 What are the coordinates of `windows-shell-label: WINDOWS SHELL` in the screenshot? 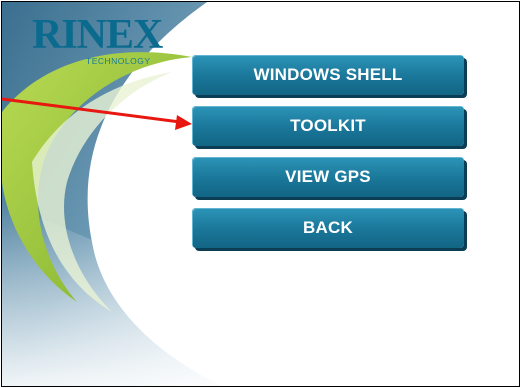 It's located at (328, 74).